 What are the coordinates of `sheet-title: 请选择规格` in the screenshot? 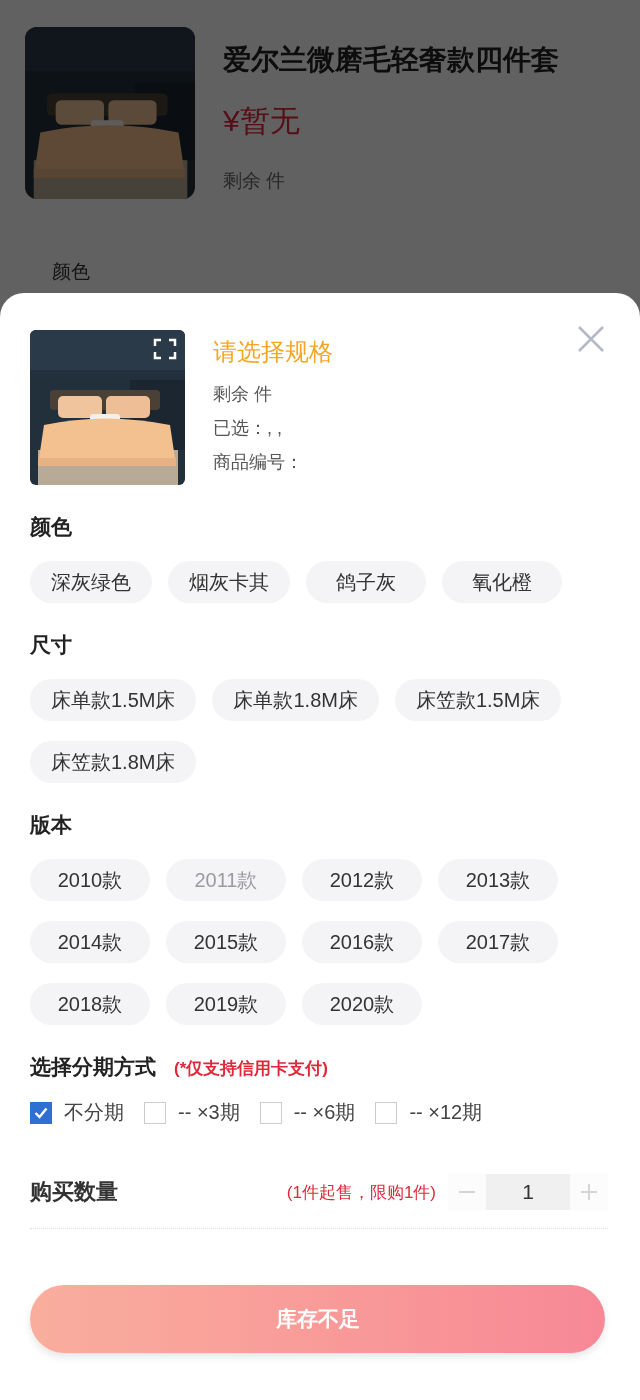 It's located at (273, 352).